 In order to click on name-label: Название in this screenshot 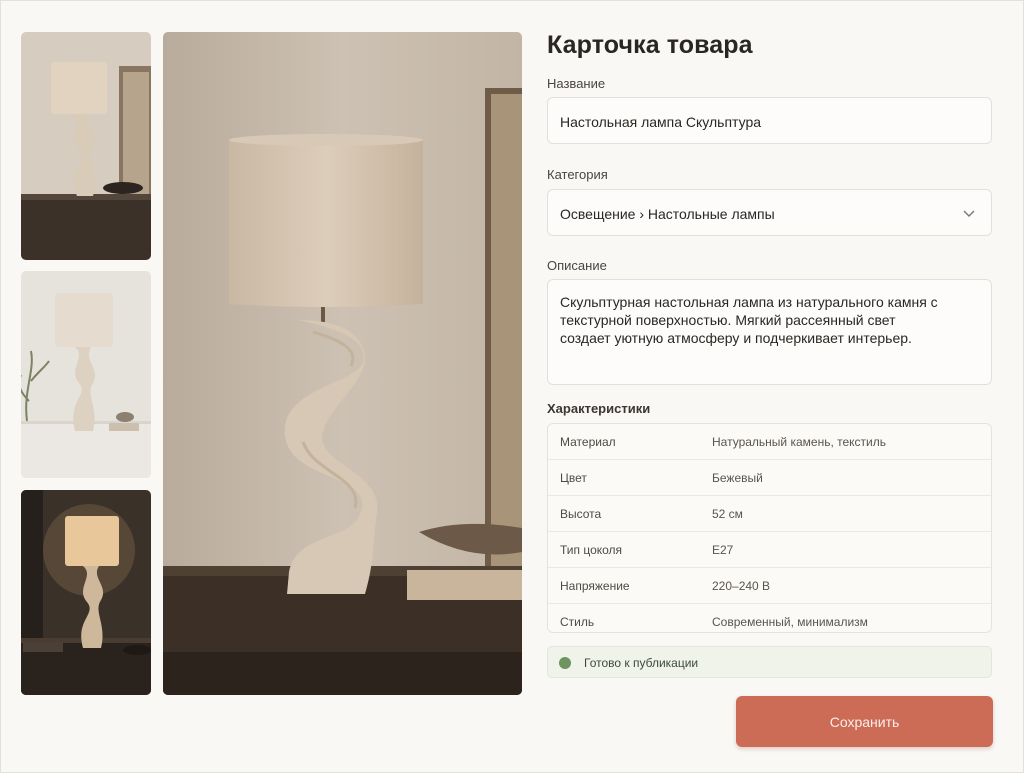, I will do `click(576, 83)`.